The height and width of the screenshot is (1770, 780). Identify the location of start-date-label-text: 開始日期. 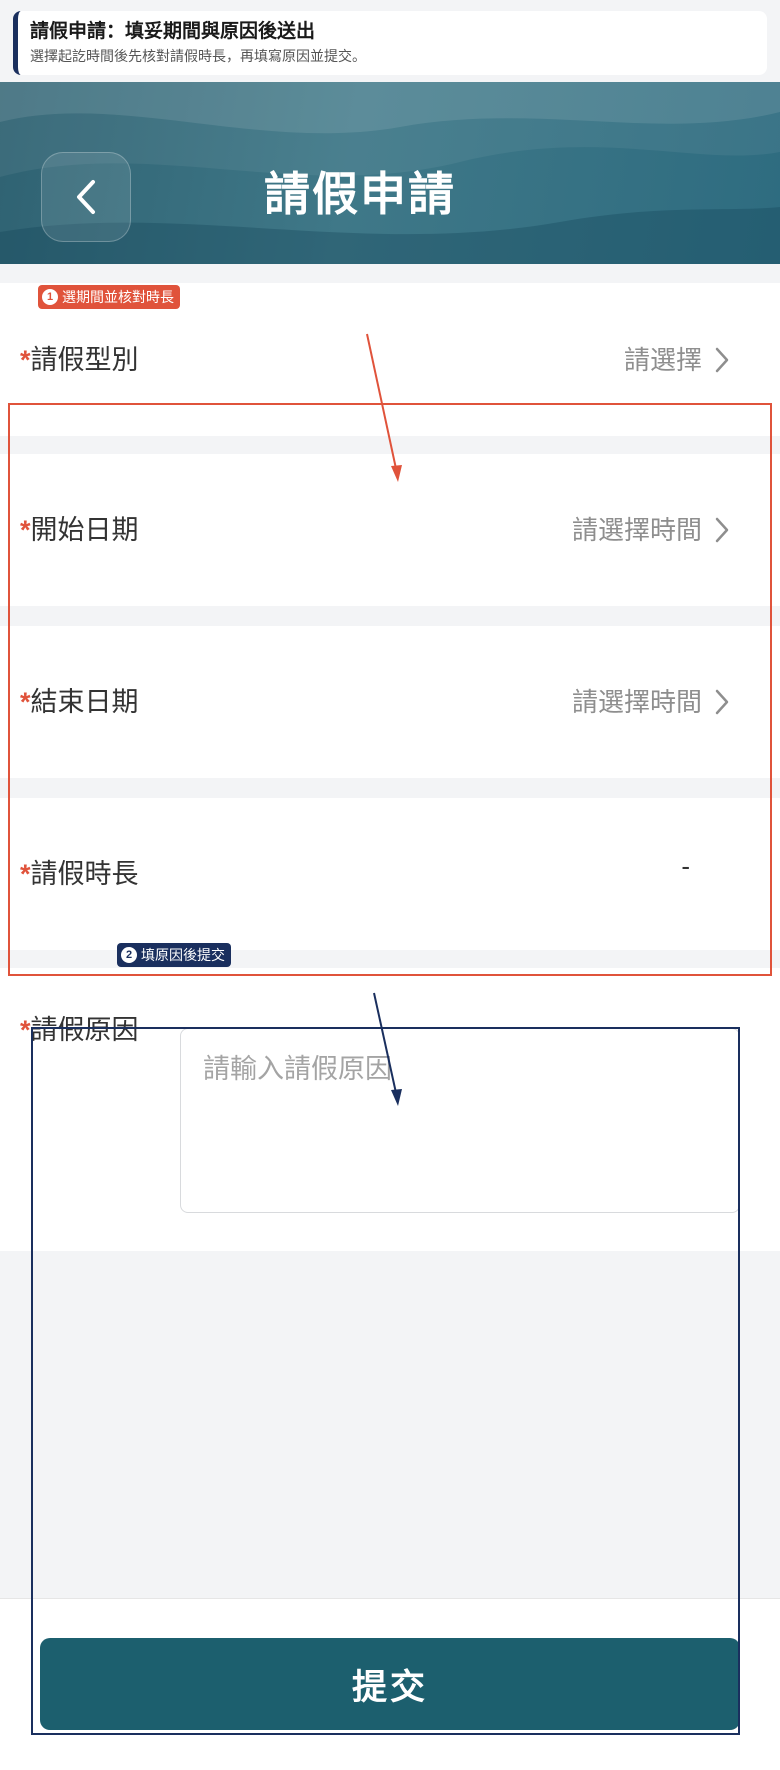
(84, 530).